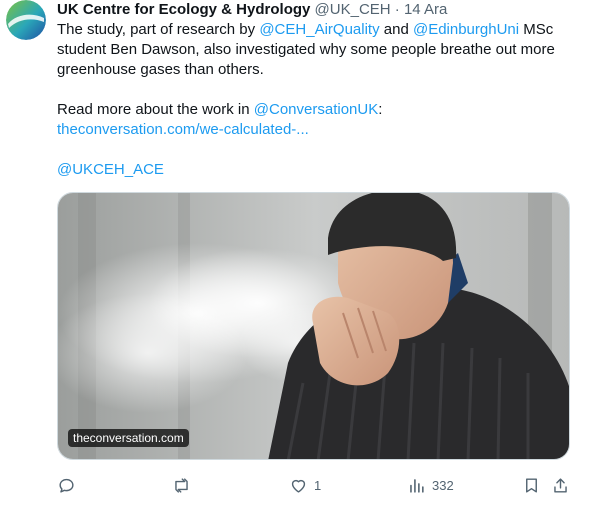 This screenshot has width=591, height=505. I want to click on bookmark-icon, so click(531, 485).